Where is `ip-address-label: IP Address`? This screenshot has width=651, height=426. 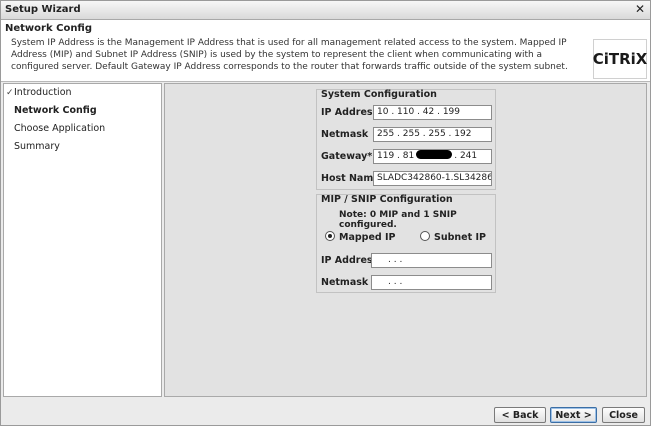
ip-address-label: IP Address is located at coordinates (350, 112).